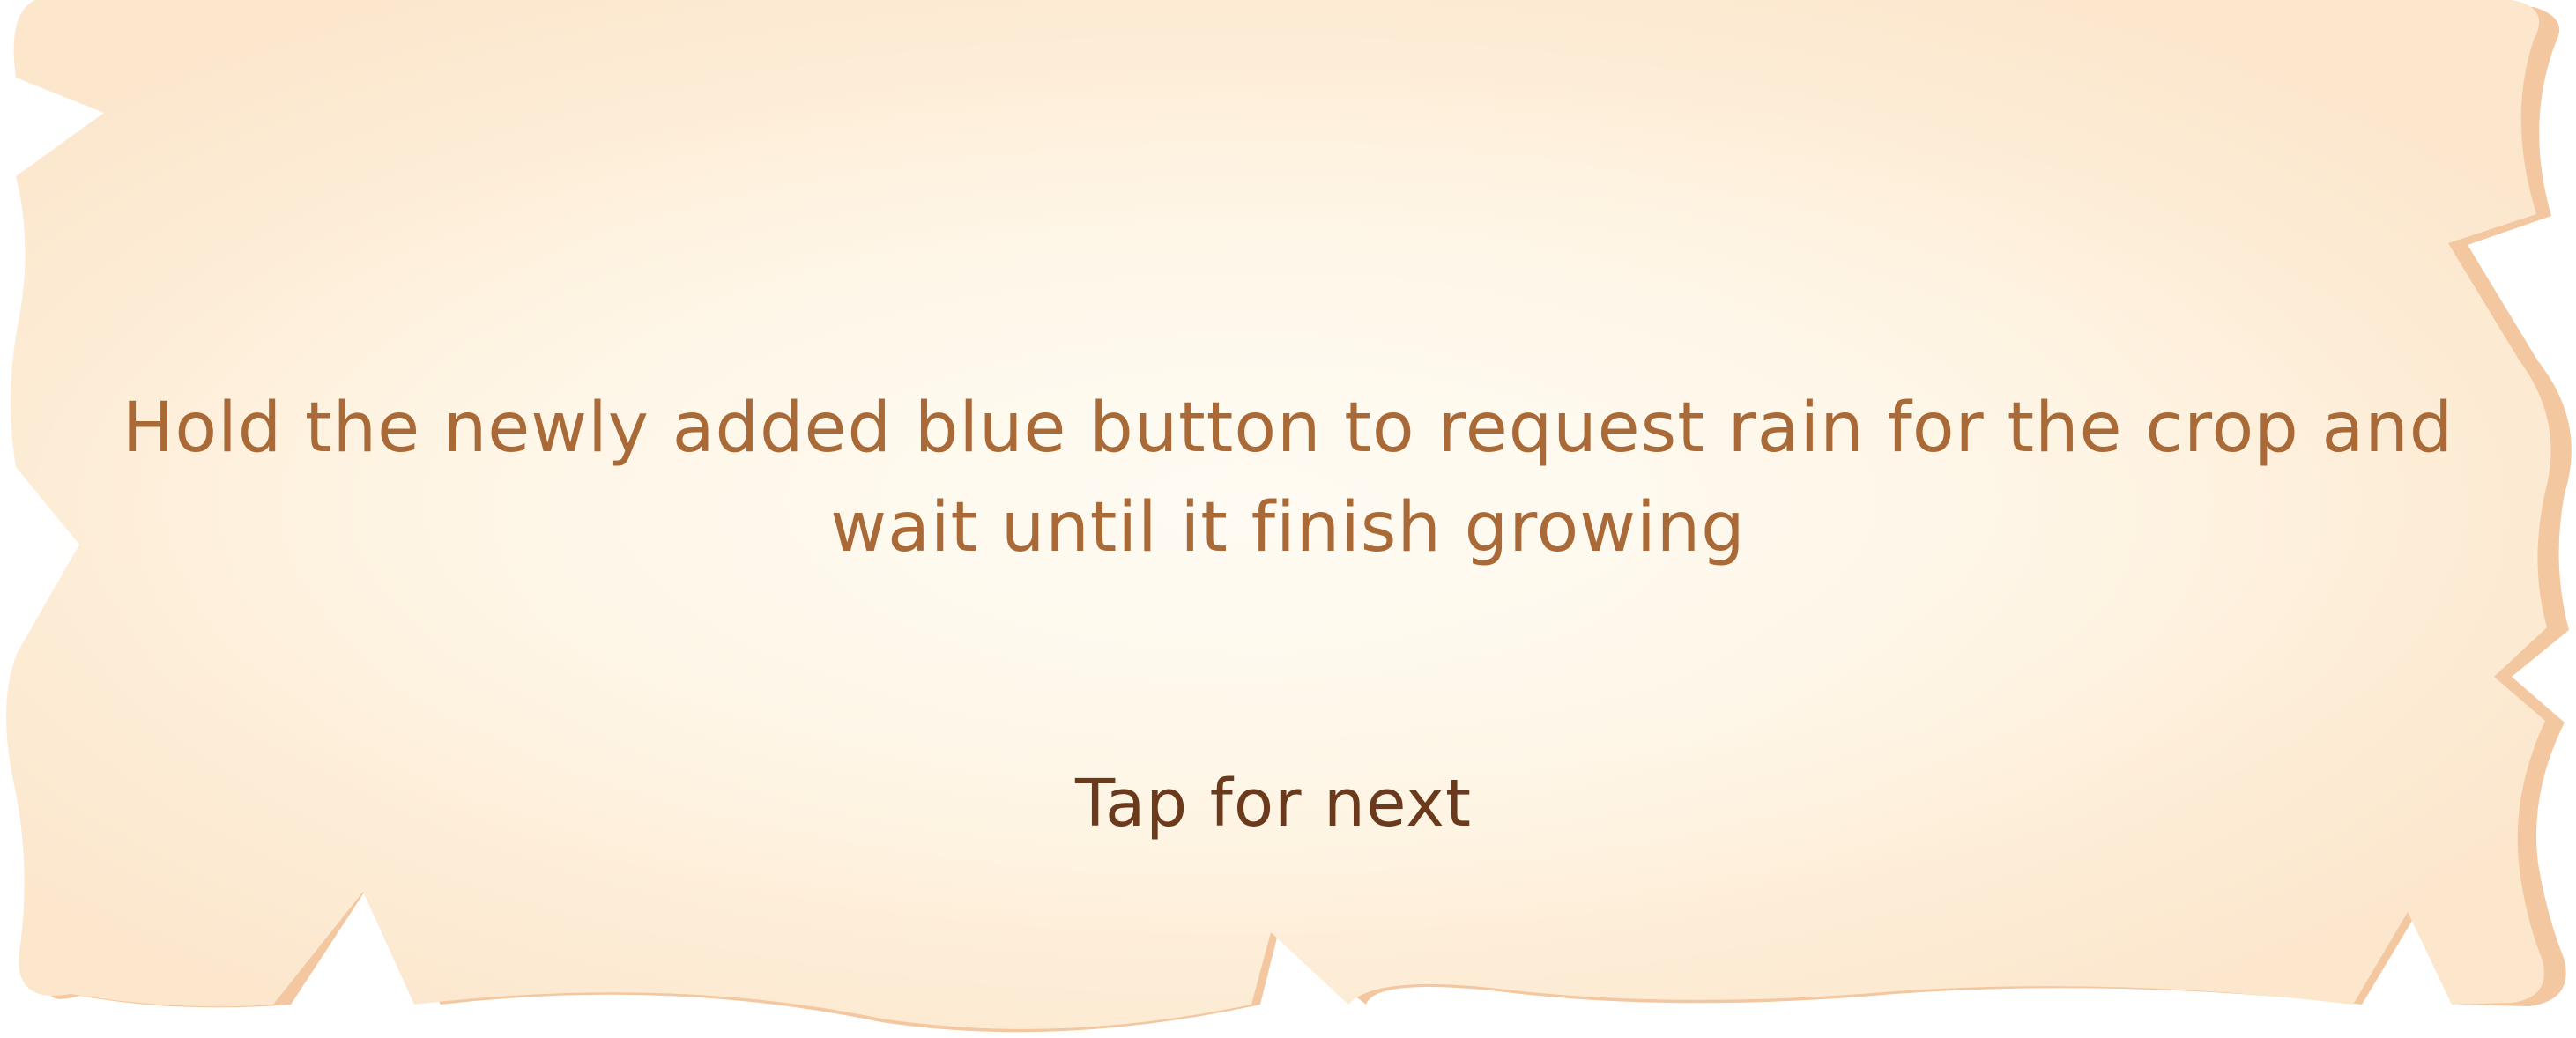 The height and width of the screenshot is (1038, 2576). I want to click on tap-for-next-button: Tap for next, so click(1273, 804).